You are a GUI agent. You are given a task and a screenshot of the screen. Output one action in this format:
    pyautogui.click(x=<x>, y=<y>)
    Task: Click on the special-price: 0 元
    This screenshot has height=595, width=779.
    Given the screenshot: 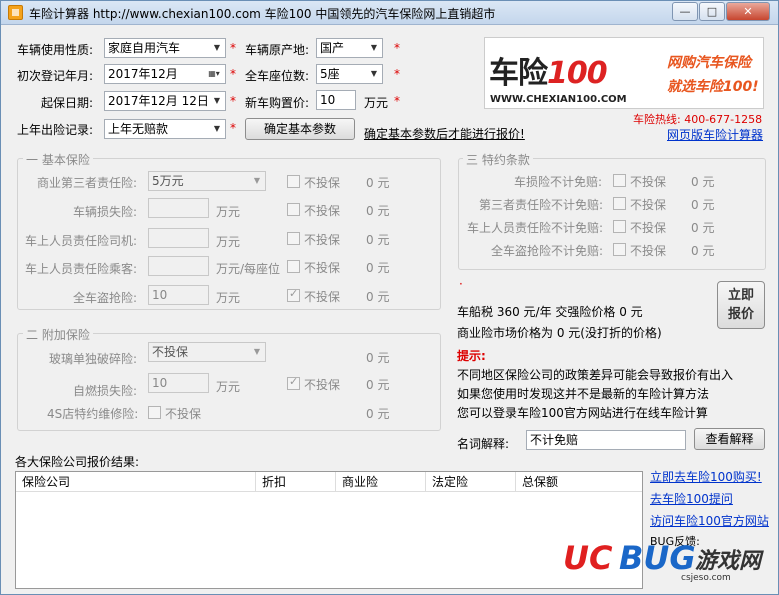 What is the action you would take?
    pyautogui.click(x=703, y=205)
    